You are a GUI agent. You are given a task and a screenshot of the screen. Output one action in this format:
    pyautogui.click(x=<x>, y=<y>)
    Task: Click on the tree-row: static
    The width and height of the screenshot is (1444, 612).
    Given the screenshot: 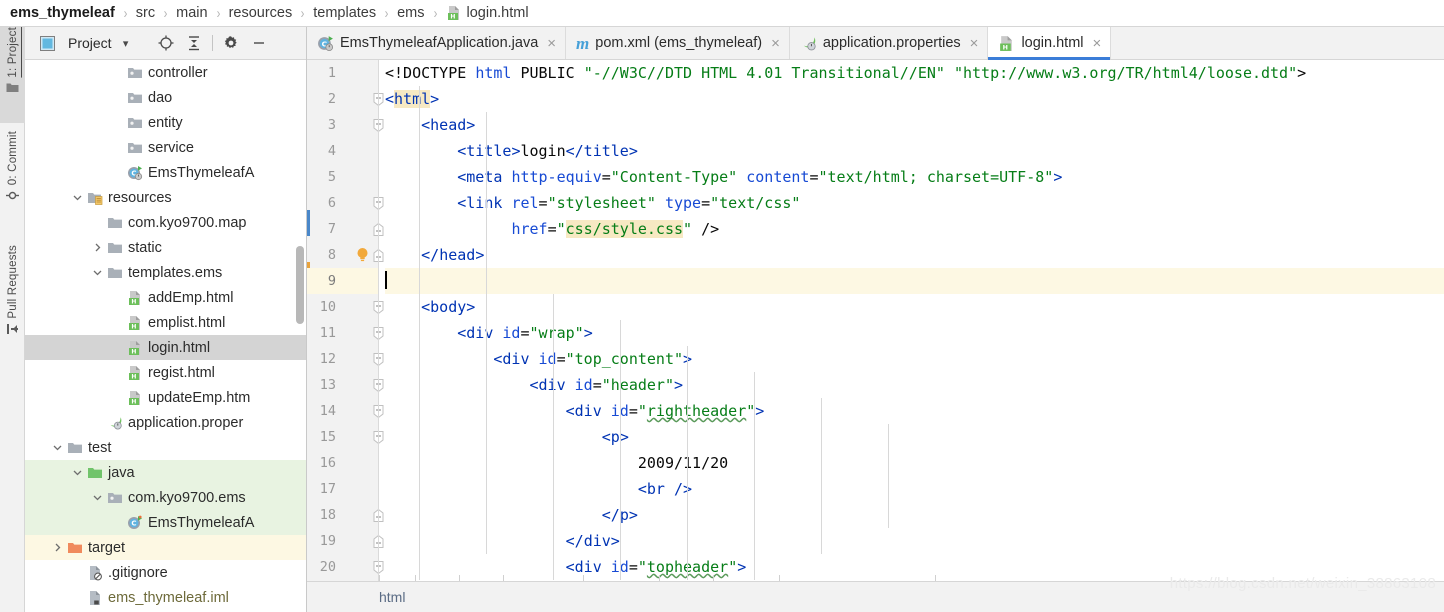 What is the action you would take?
    pyautogui.click(x=165, y=247)
    